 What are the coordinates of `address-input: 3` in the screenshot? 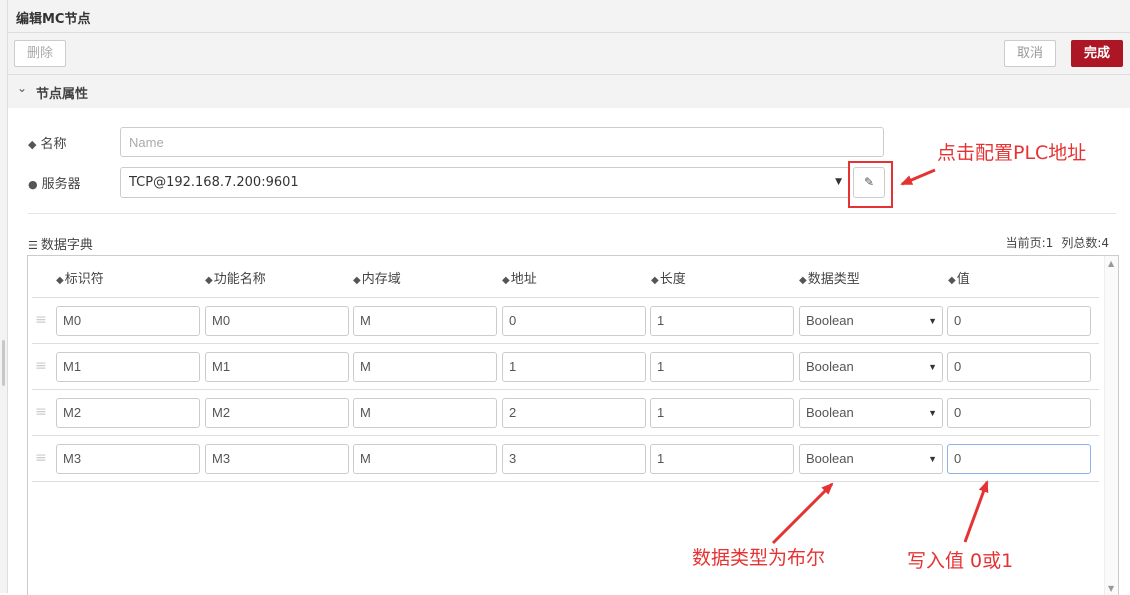 It's located at (574, 459).